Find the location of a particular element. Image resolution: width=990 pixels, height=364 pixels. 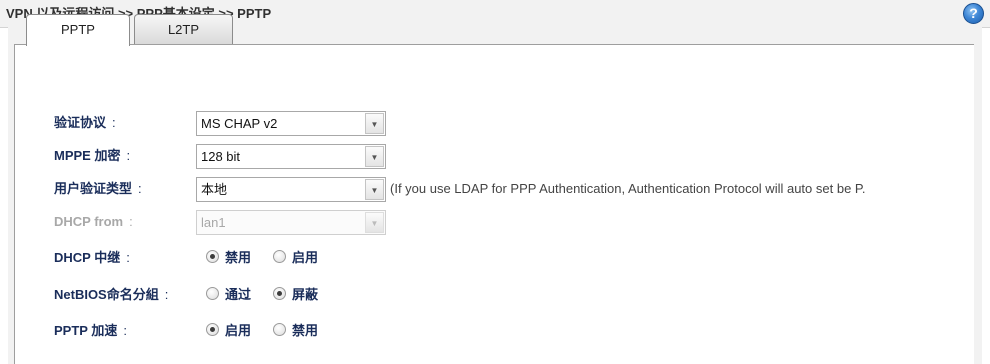

dhcp-from-row: DHCP from: lan1 ▼ is located at coordinates (495, 222).